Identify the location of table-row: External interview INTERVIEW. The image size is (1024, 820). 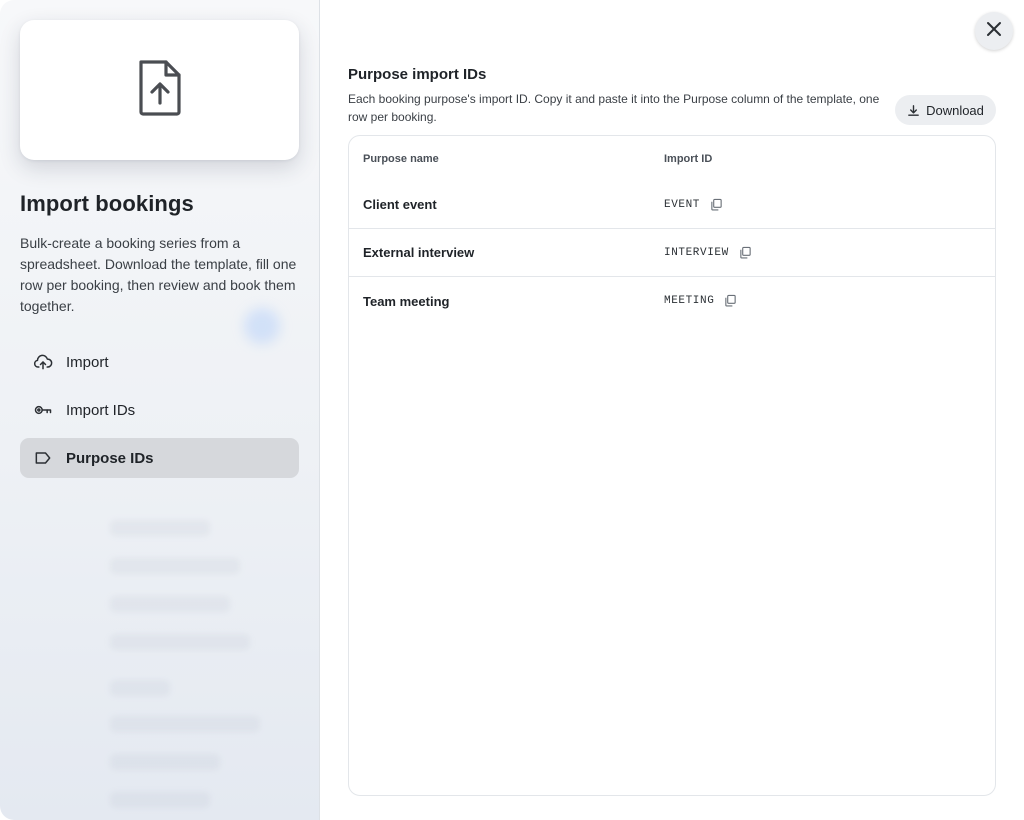
(672, 253).